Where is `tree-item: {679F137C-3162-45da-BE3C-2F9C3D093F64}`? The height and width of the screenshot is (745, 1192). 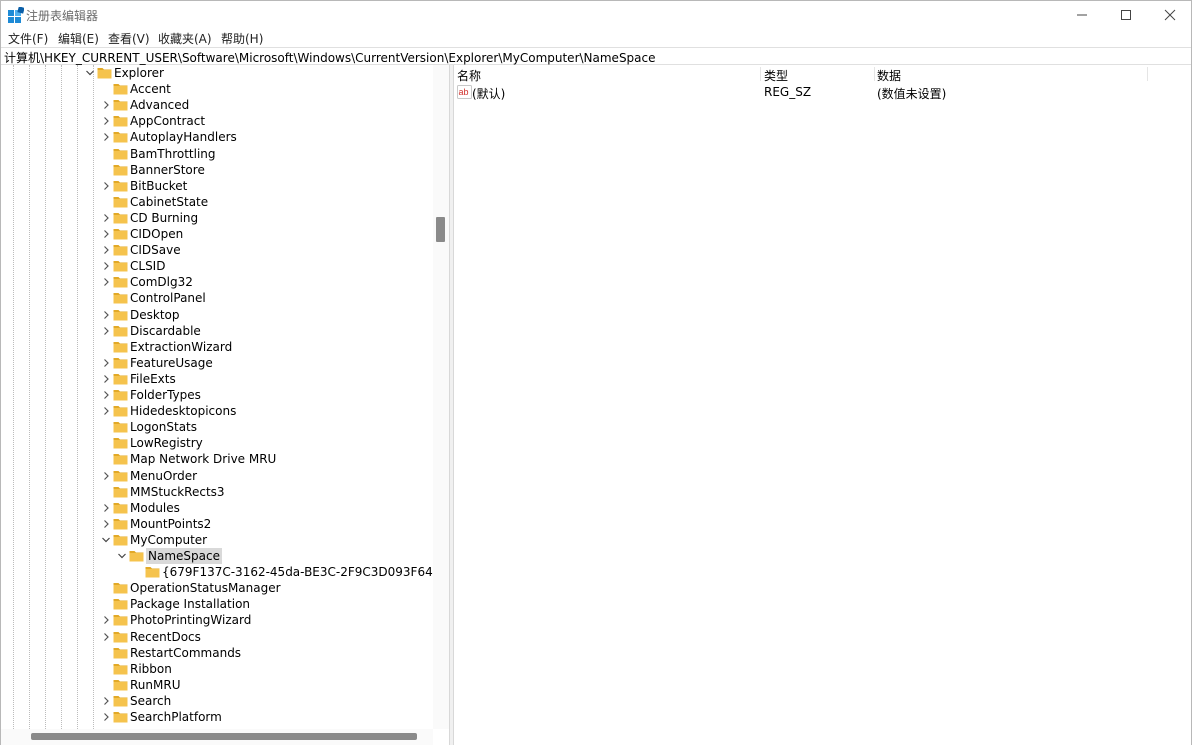 tree-item: {679F137C-3162-45da-BE3C-2F9C3D093F64} is located at coordinates (217, 572).